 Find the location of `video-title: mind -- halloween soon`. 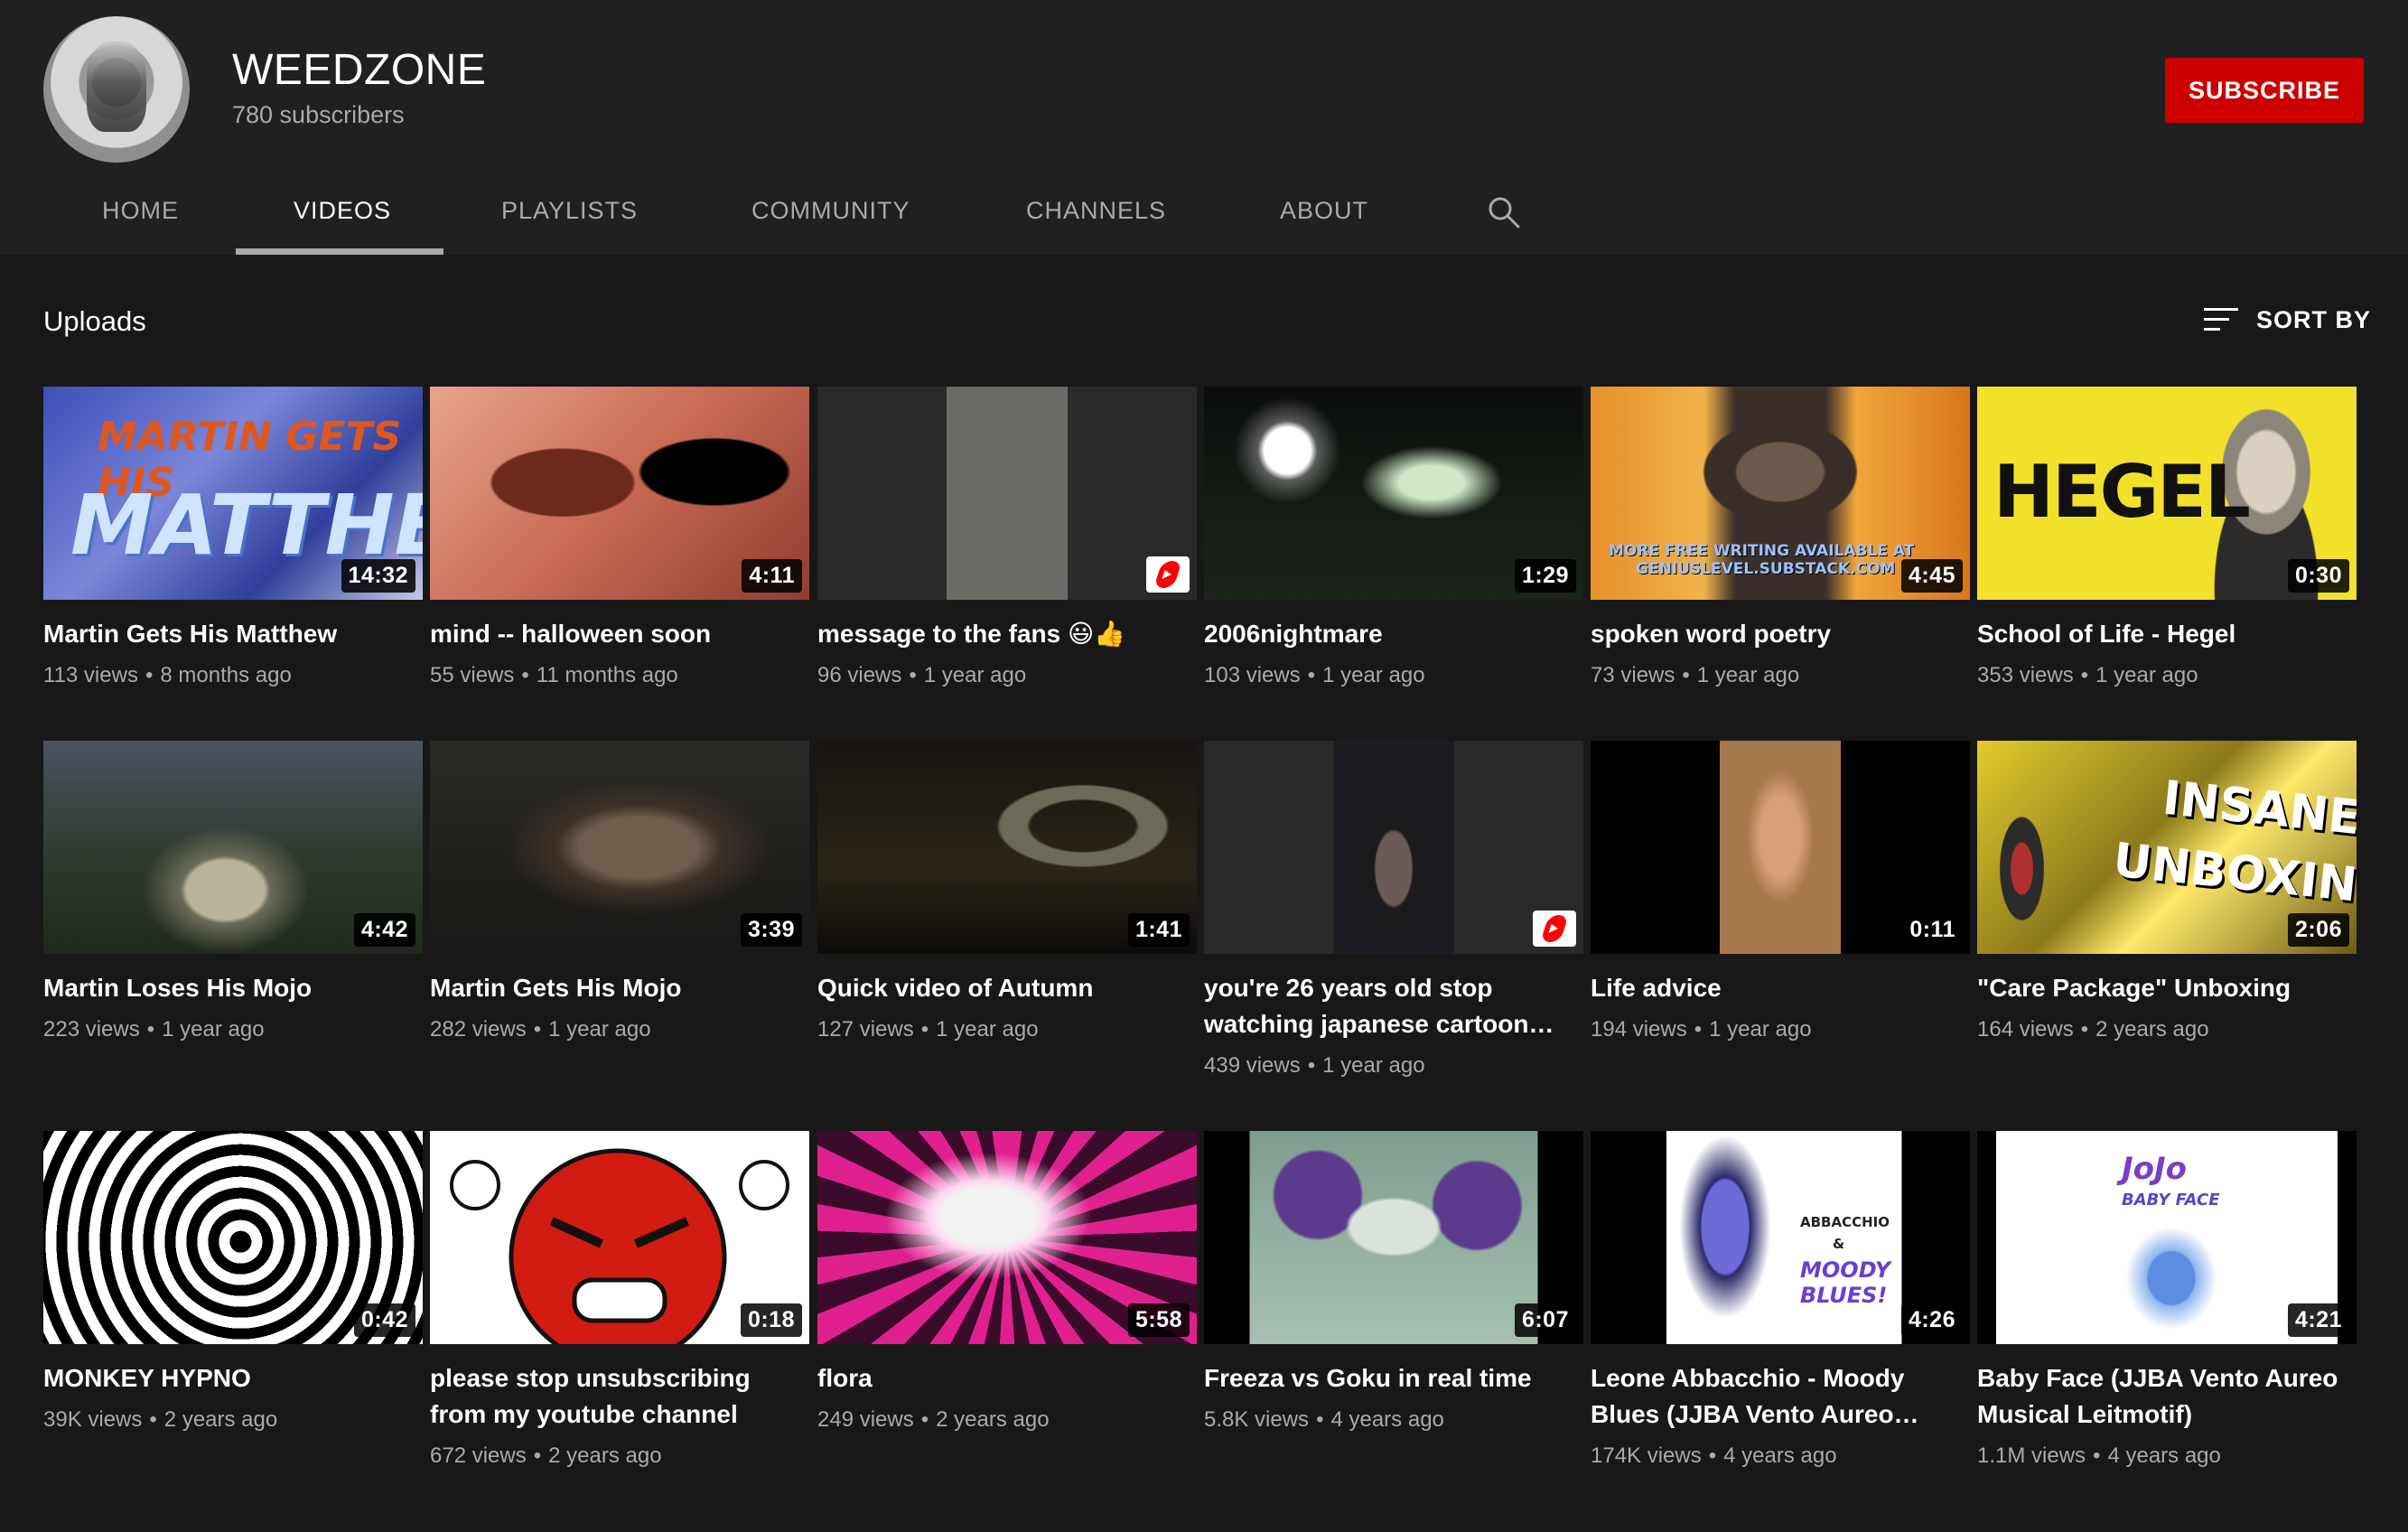

video-title: mind -- halloween soon is located at coordinates (619, 634).